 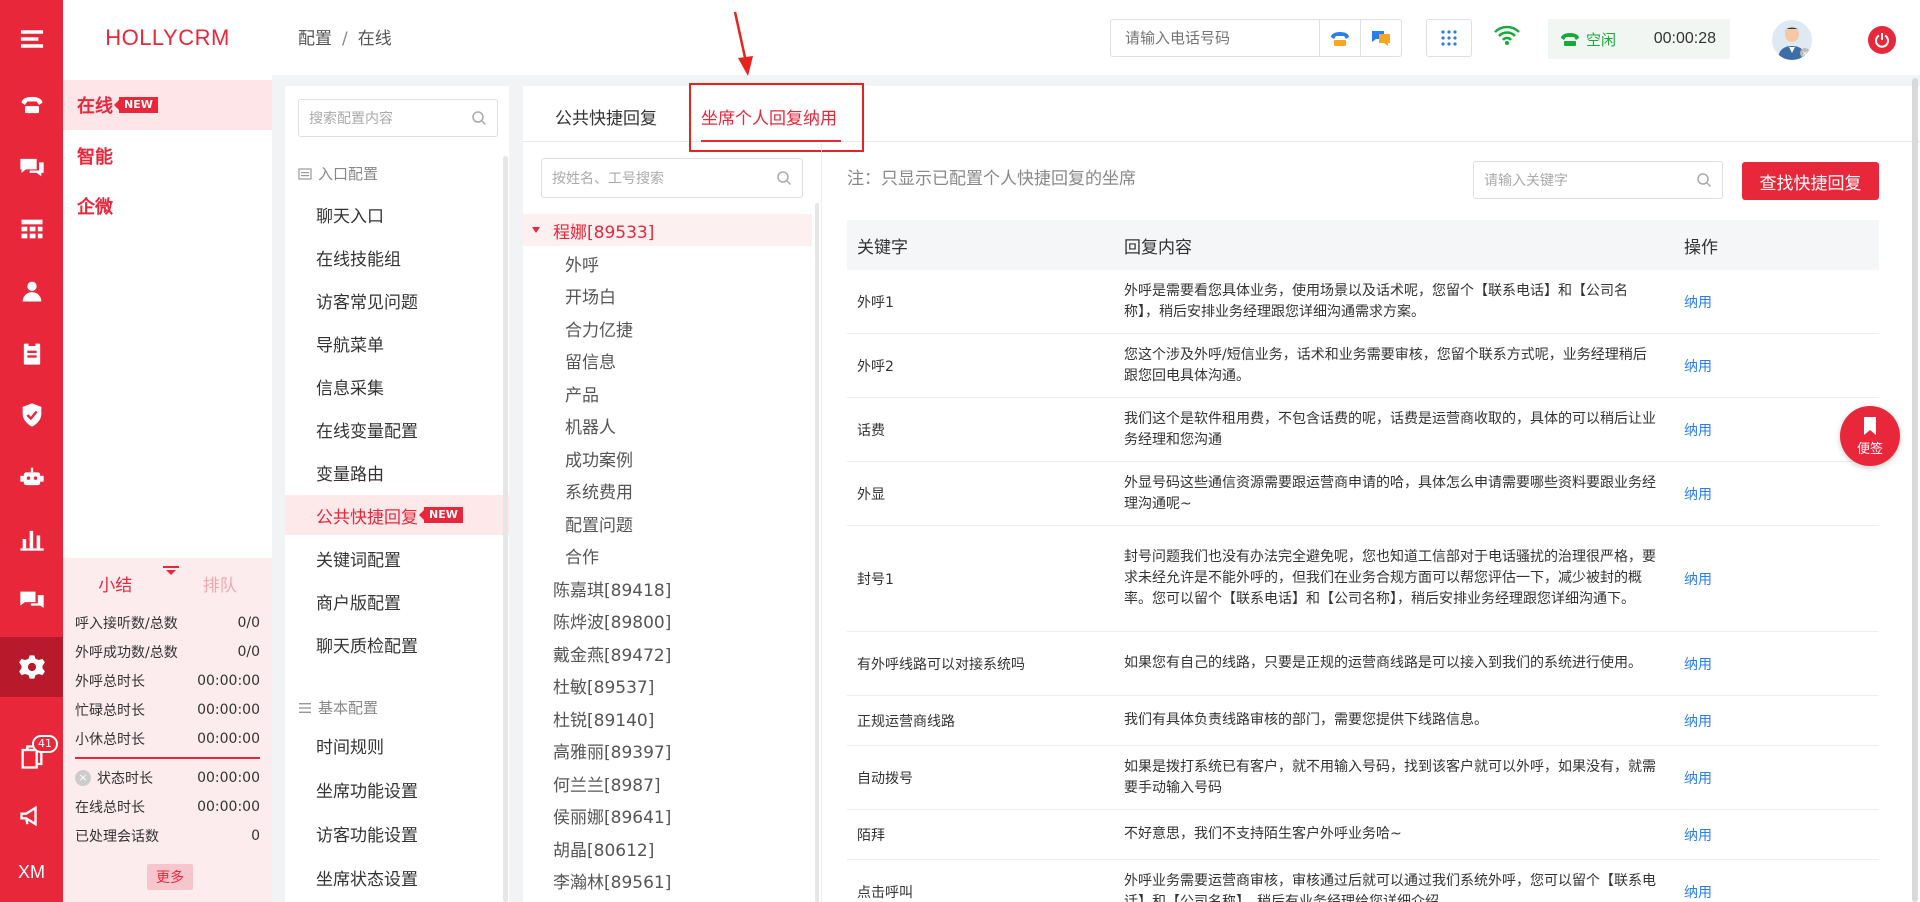 I want to click on config-item: 关键词配置, so click(x=397, y=558).